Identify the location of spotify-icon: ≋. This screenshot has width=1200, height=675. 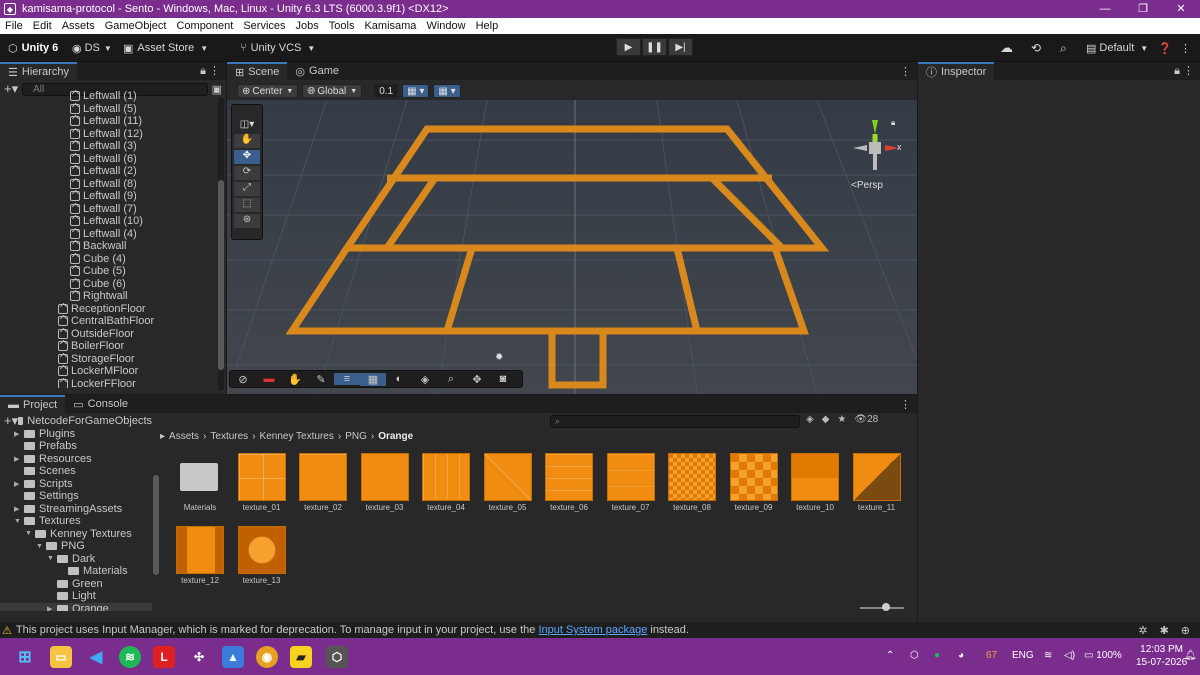
(130, 657).